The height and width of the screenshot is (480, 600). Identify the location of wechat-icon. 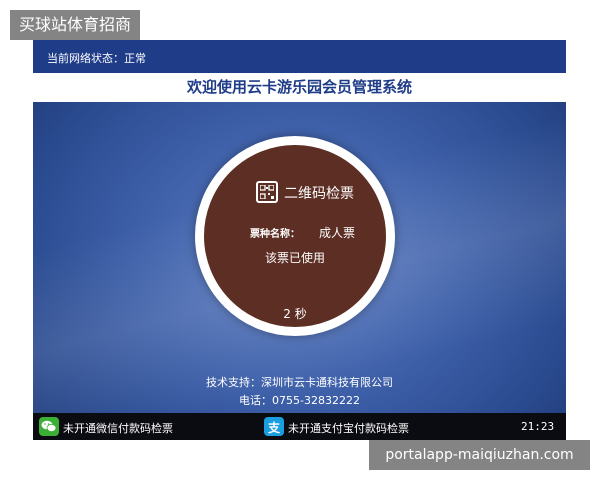
(49, 426).